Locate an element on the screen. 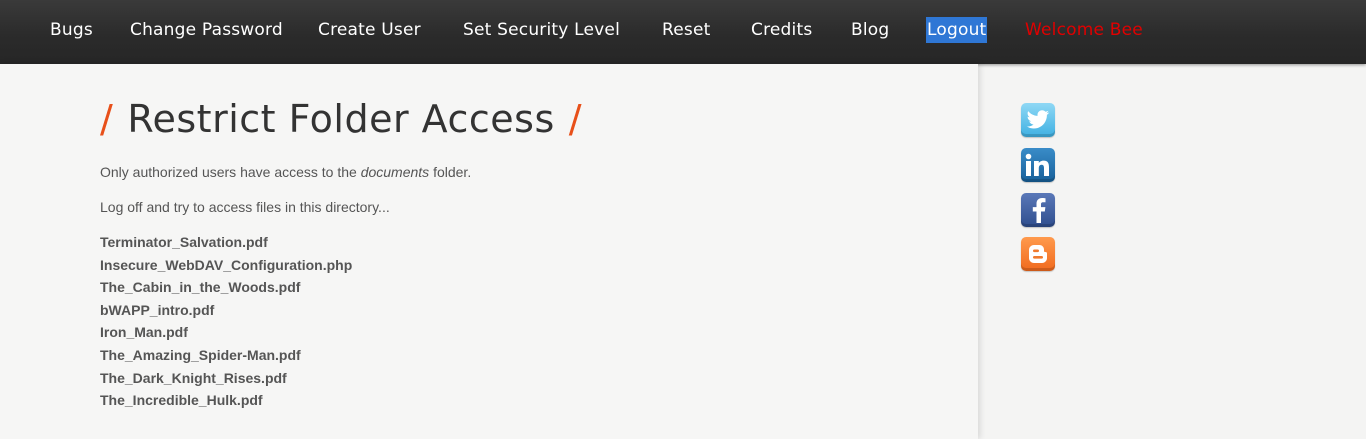 This screenshot has width=1366, height=439. twitter-bird-glyph is located at coordinates (1038, 119).